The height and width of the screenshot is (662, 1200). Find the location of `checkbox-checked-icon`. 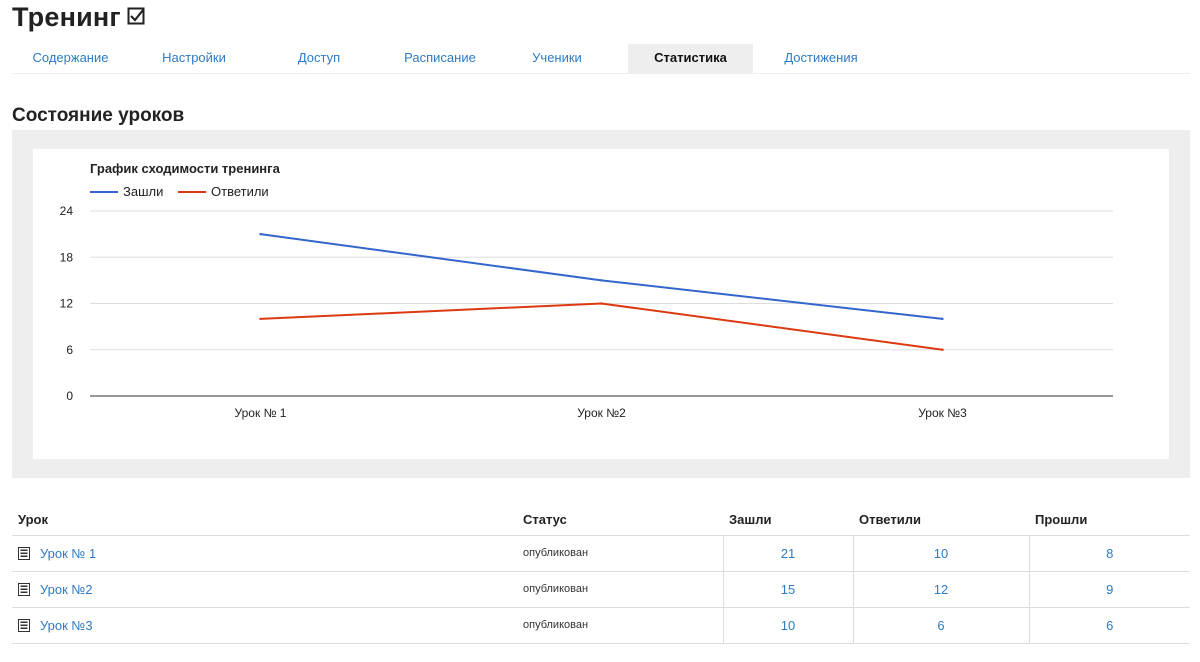

checkbox-checked-icon is located at coordinates (136, 16).